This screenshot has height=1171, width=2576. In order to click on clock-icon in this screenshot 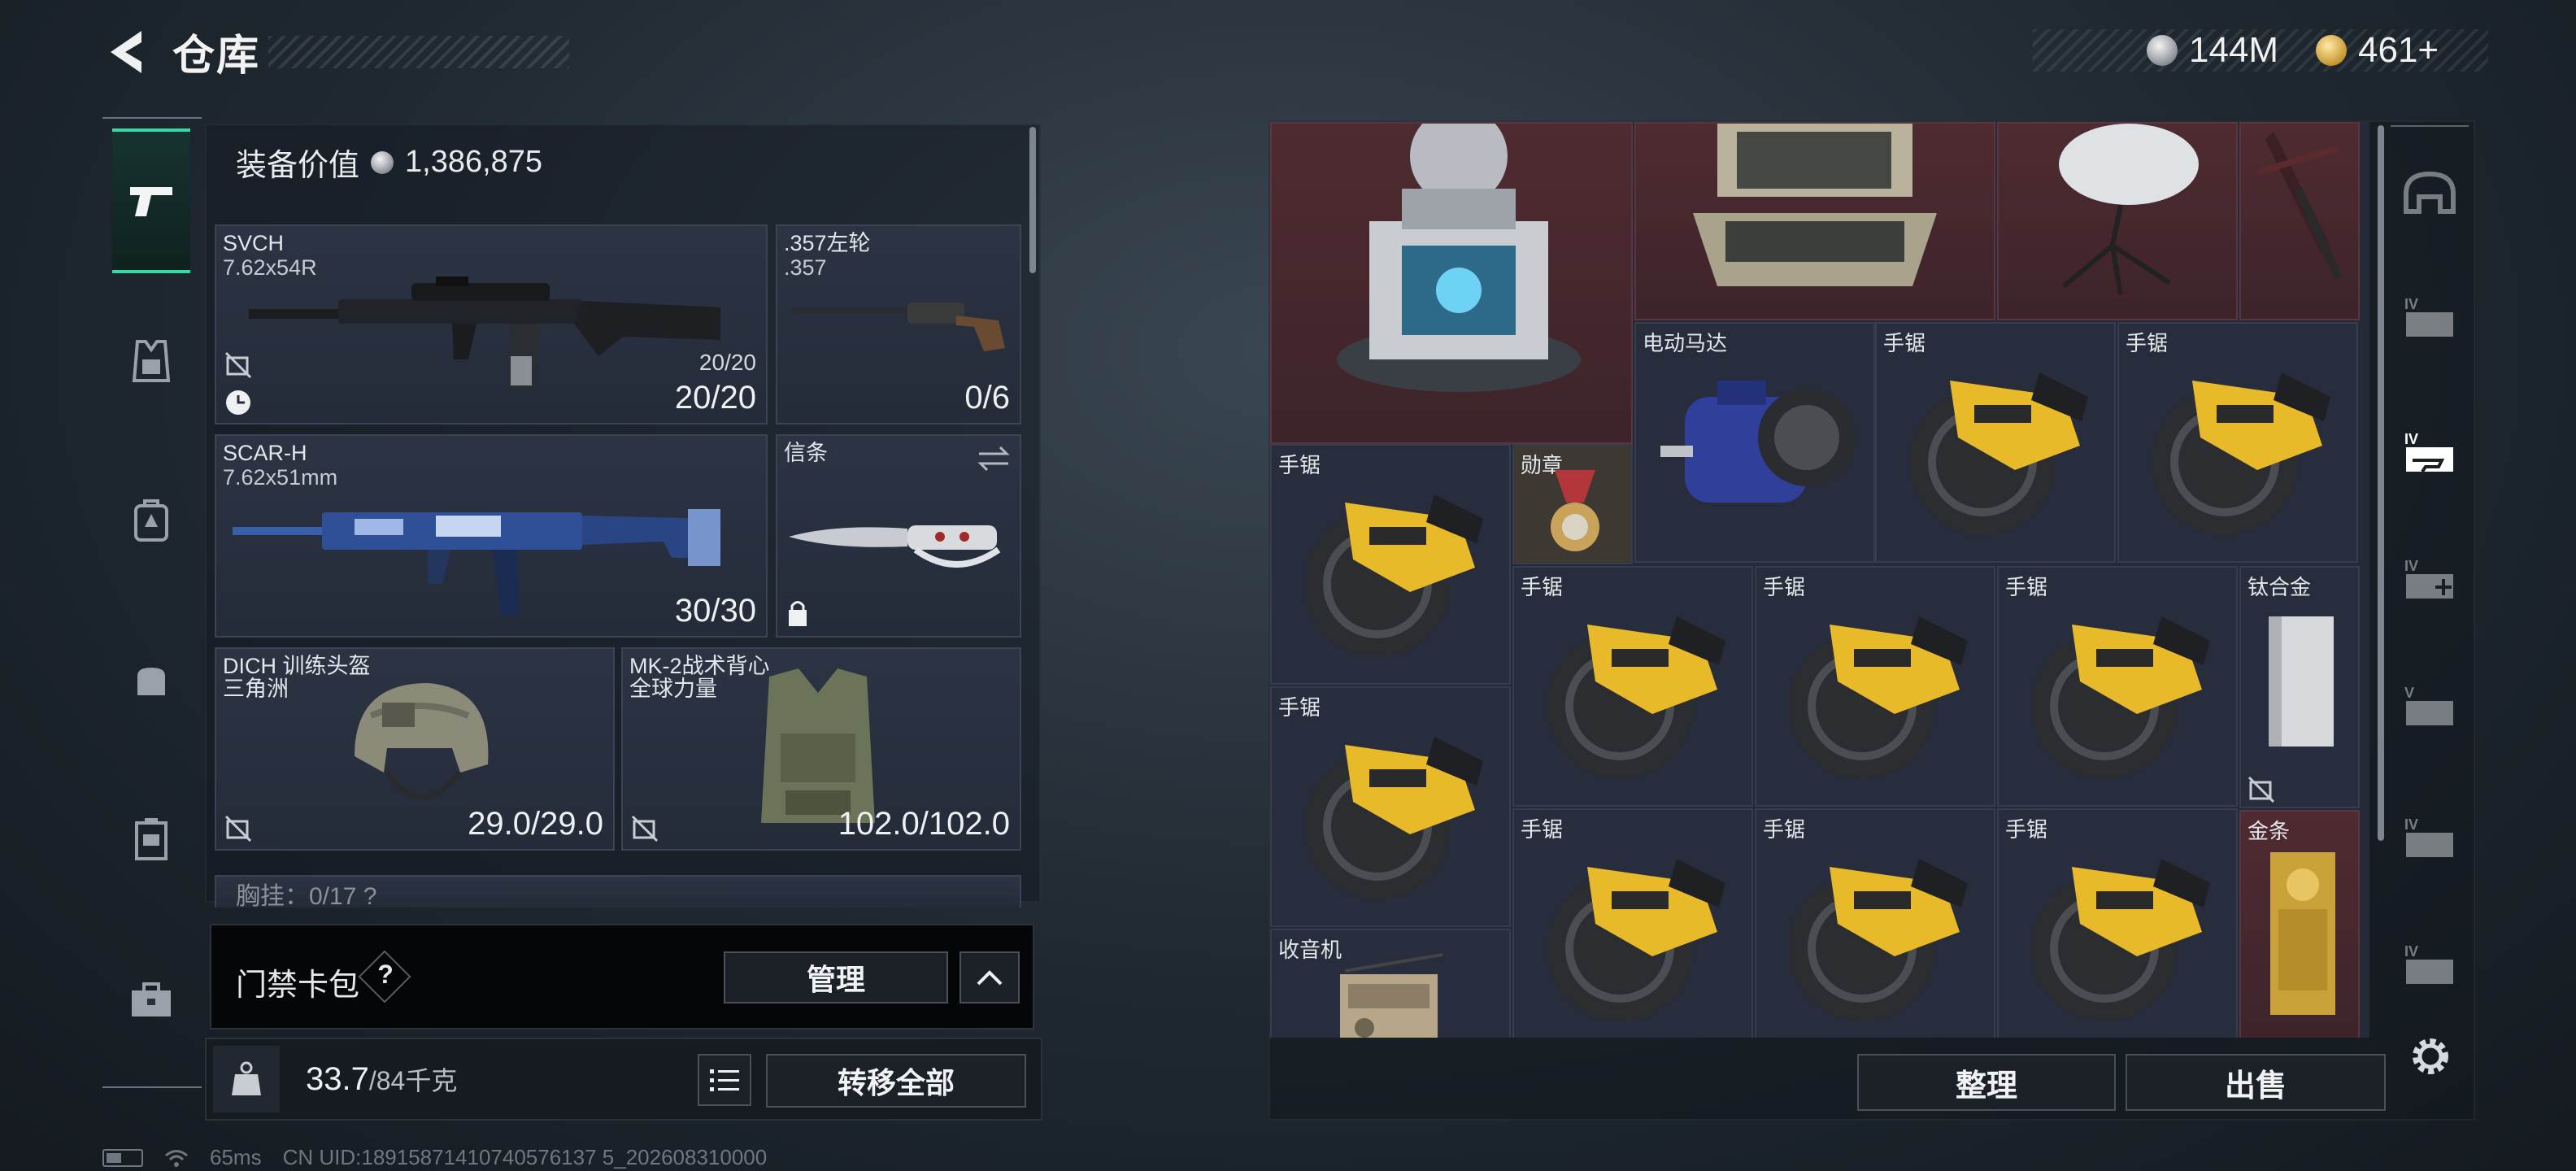, I will do `click(238, 402)`.